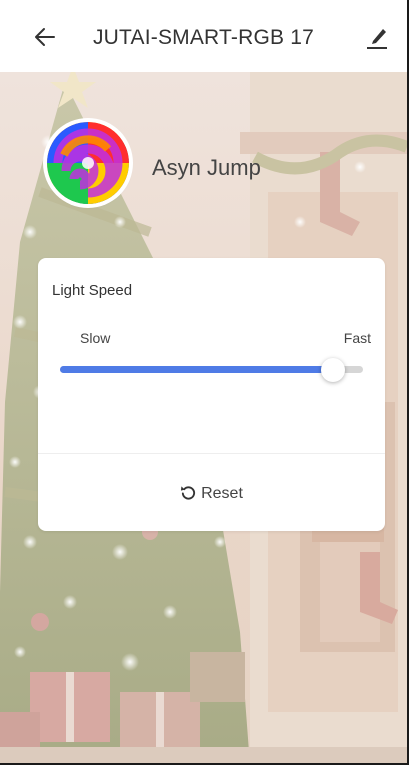 The image size is (409, 765). Describe the element at coordinates (377, 37) in the screenshot. I see `pencil-icon` at that location.